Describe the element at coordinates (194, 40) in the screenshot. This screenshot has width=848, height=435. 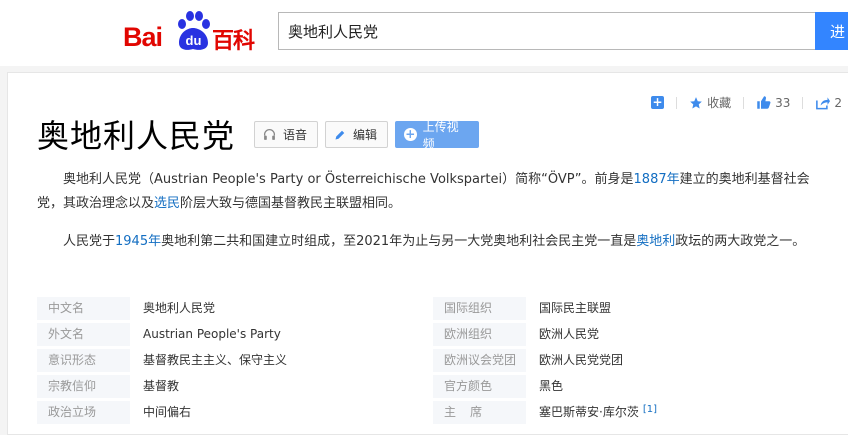
I see `logo-text-du: du` at that location.